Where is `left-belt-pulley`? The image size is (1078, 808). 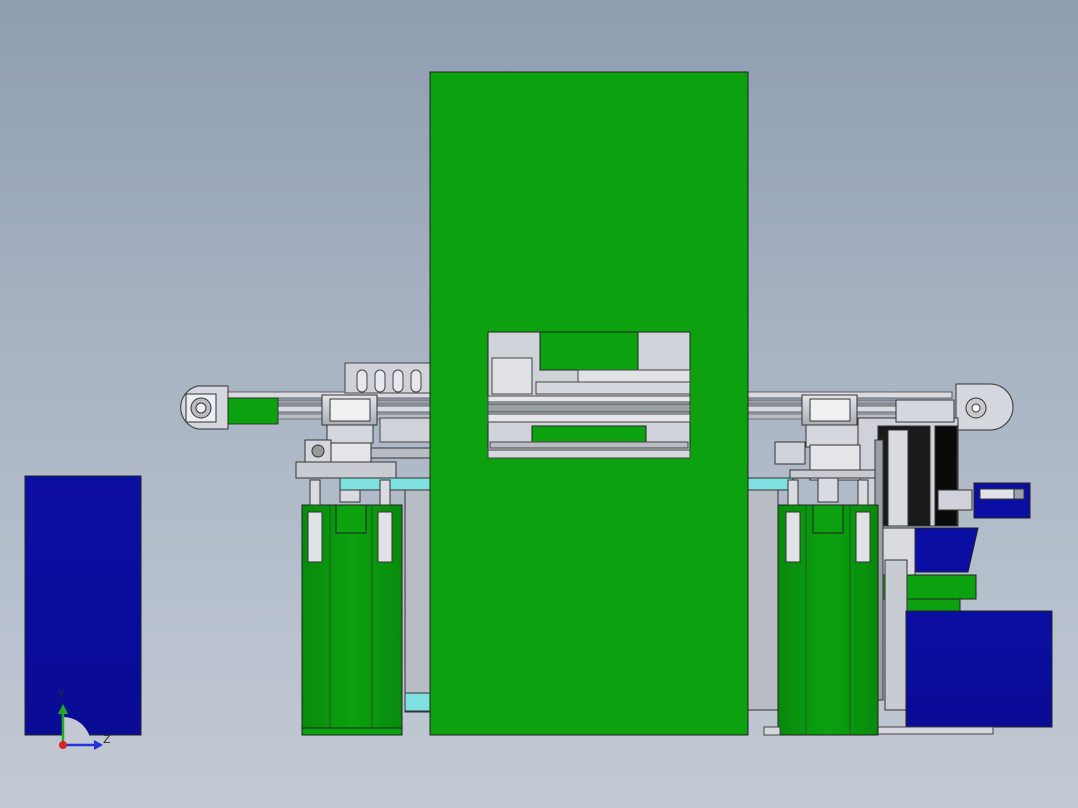
left-belt-pulley is located at coordinates (204, 407).